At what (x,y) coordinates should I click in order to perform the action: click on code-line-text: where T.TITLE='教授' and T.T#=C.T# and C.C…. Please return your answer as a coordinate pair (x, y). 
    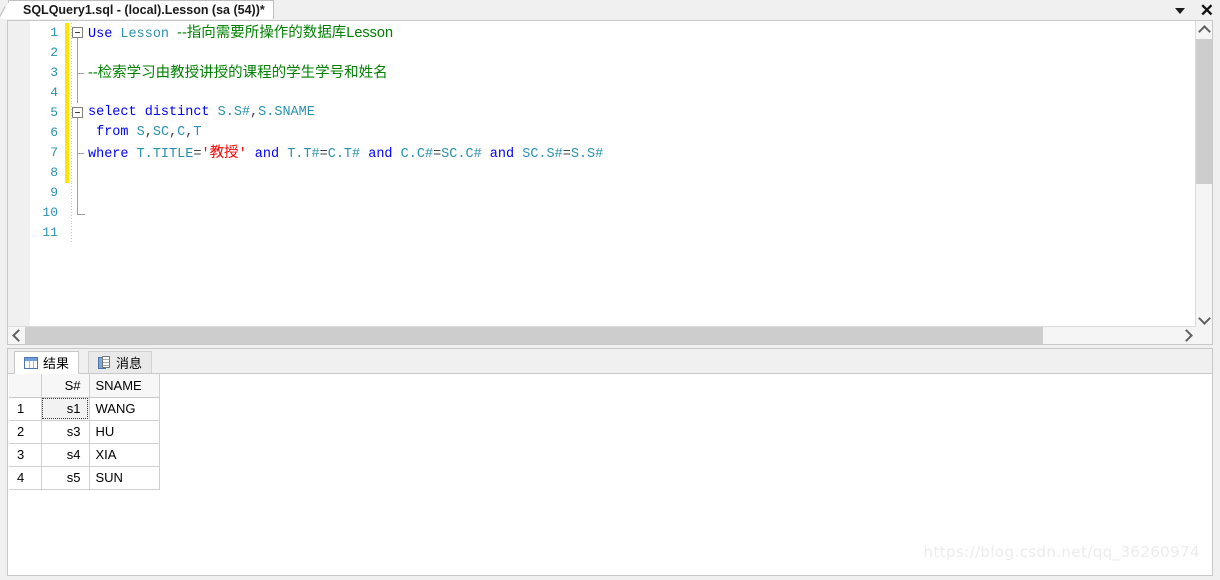
    Looking at the image, I should click on (345, 154).